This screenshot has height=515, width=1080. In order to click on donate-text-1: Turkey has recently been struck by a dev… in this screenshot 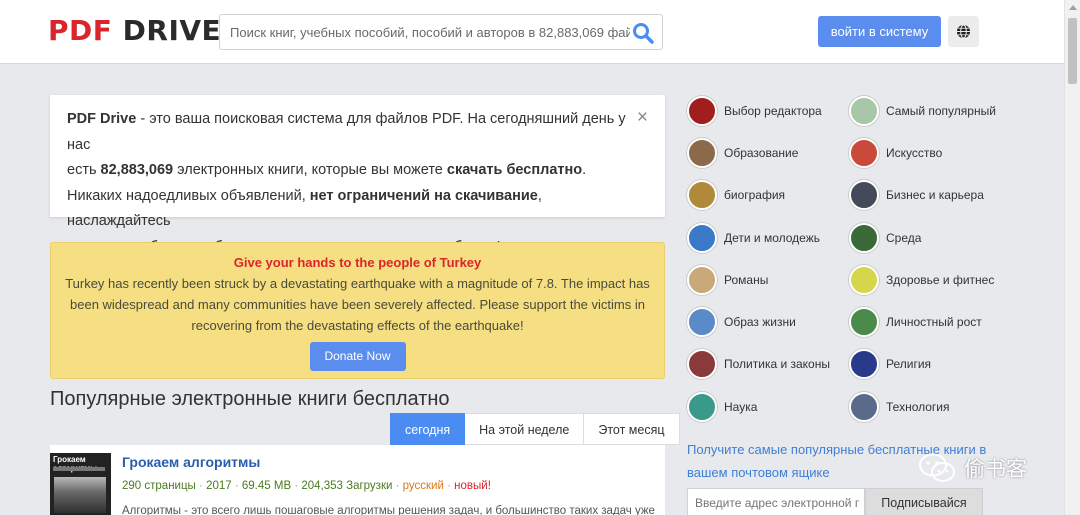, I will do `click(357, 283)`.